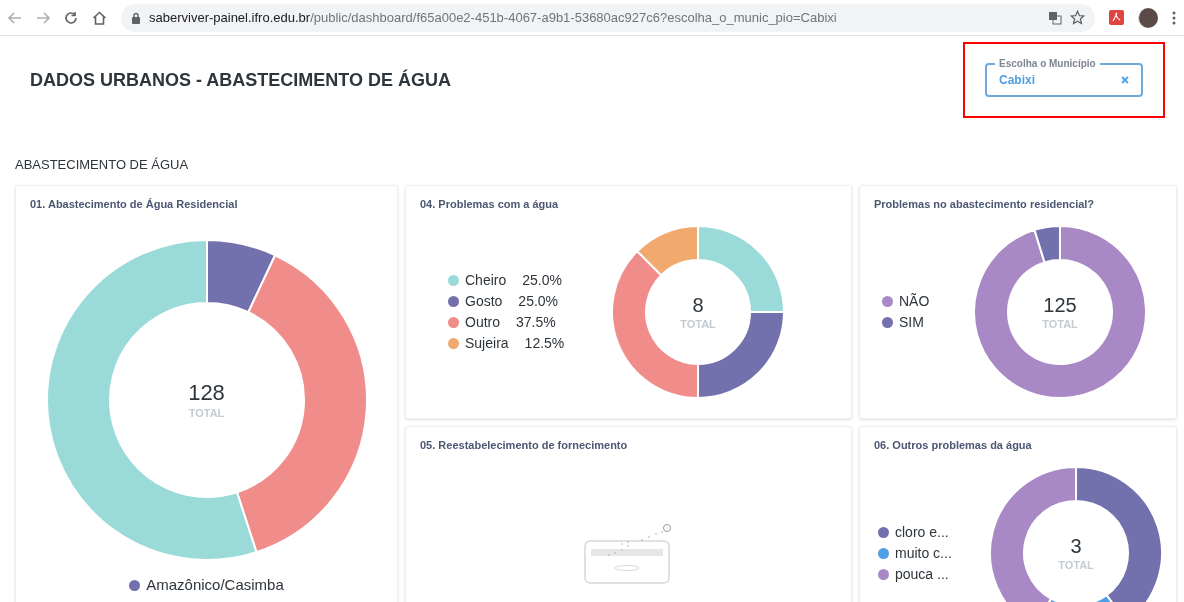 The width and height of the screenshot is (1184, 602). I want to click on address-bar: saberviver-painel.ifro.edu.br/public/dashboard/f65a00e2-451b-4067-a9b1-53680ac927c6?escolha_o_munic_pio=Cabixi, so click(608, 17).